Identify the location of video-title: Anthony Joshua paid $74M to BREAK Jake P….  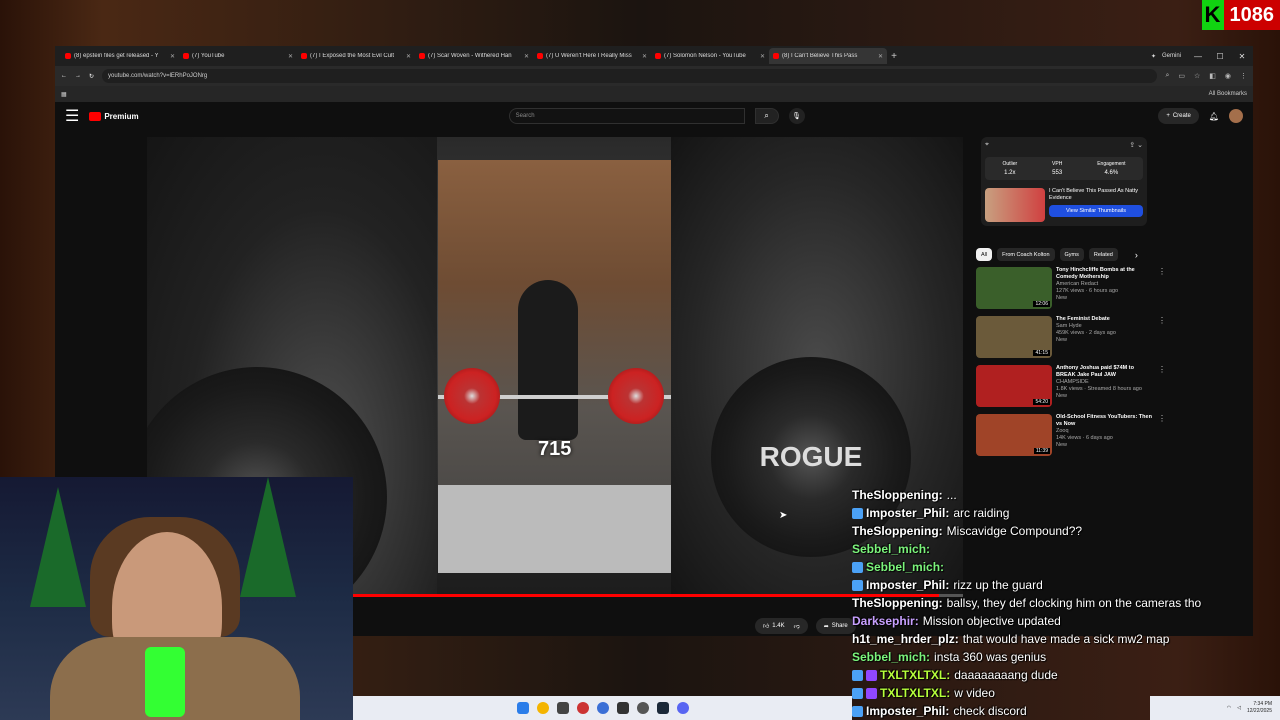
(1105, 372).